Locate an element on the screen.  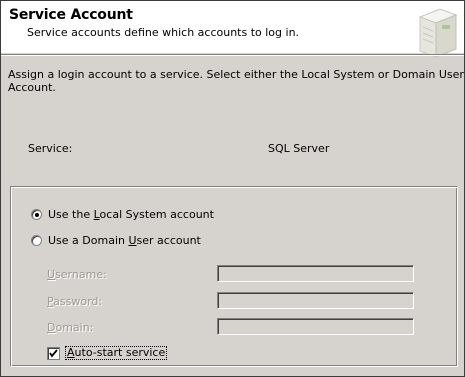
domain-field is located at coordinates (315, 326).